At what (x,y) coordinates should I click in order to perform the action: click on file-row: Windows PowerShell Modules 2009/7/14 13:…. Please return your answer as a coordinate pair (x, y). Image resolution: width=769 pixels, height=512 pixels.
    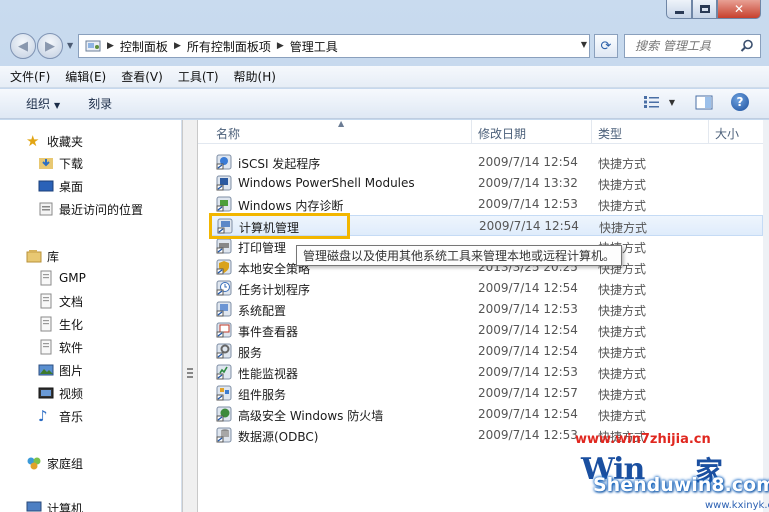
    Looking at the image, I should click on (486, 183).